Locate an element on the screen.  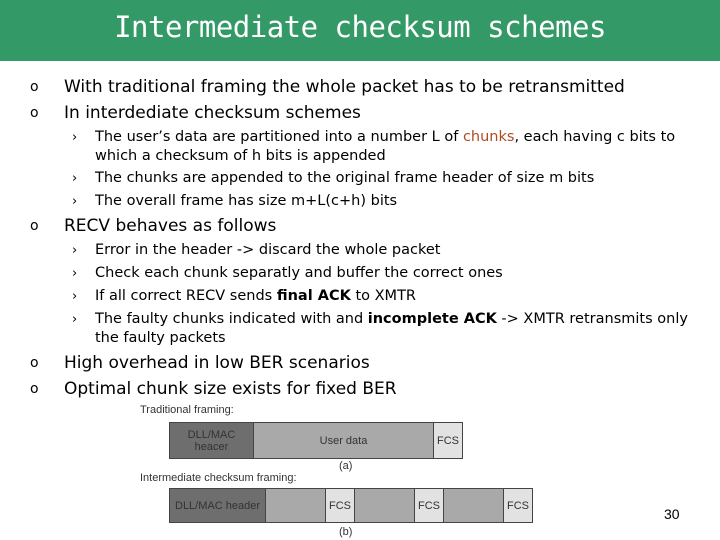
b-fcs-1: FCS is located at coordinates (340, 505).